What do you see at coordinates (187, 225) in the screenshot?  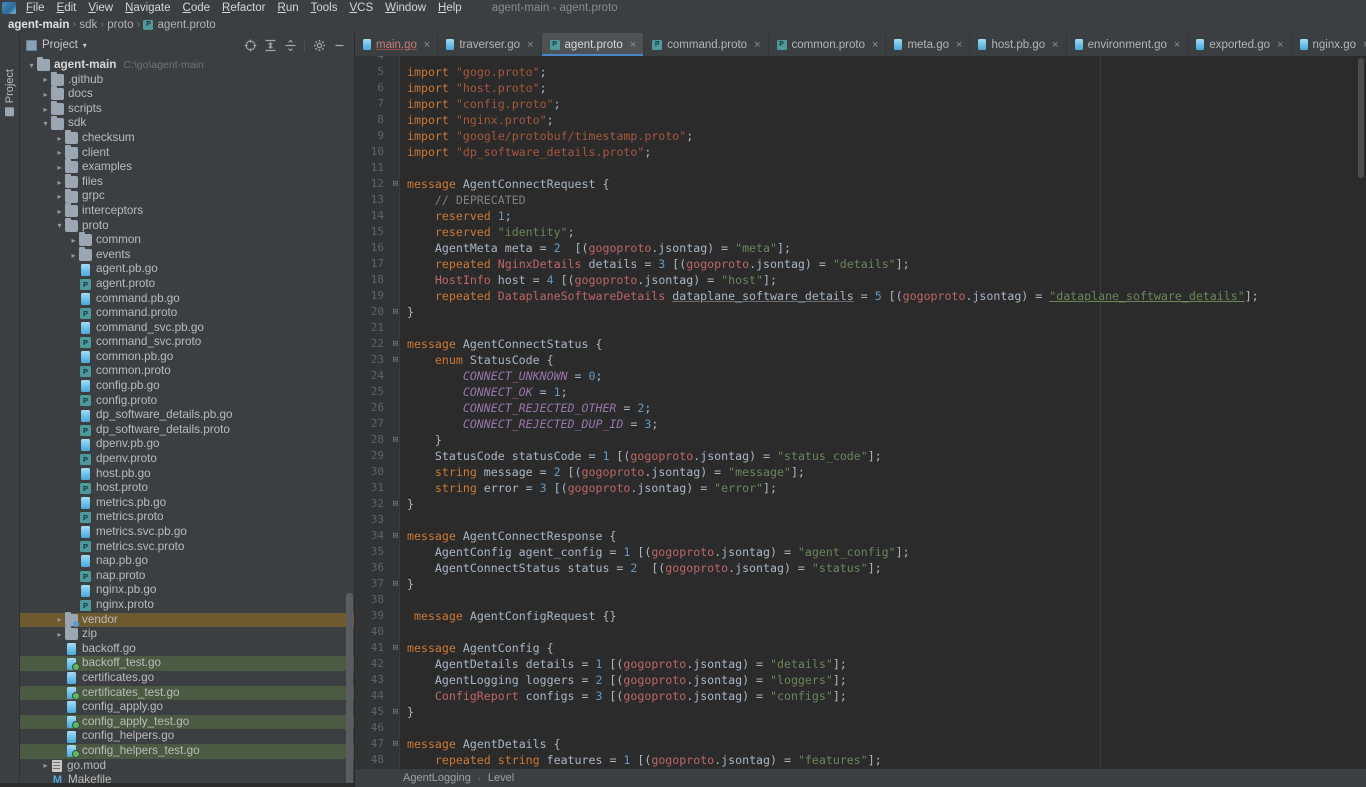 I see `tree-node-proto: ▾ proto` at bounding box center [187, 225].